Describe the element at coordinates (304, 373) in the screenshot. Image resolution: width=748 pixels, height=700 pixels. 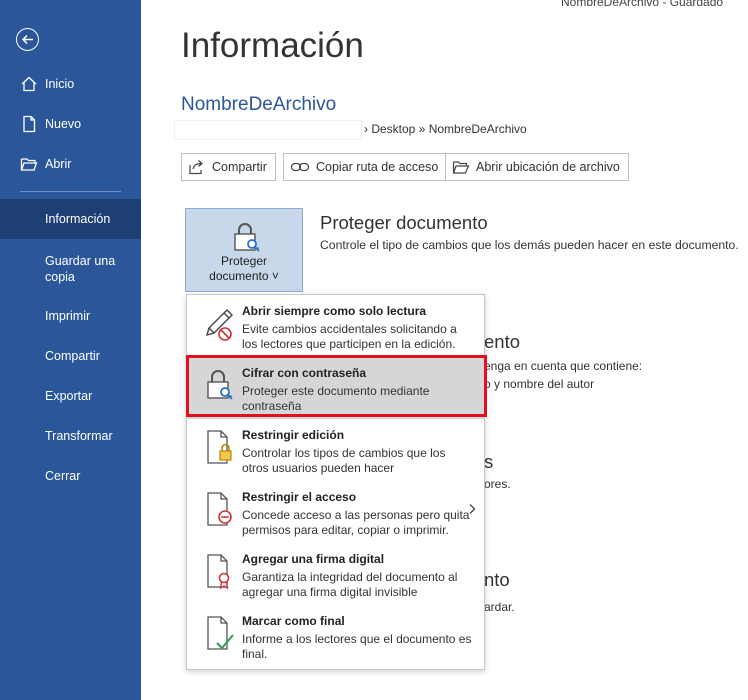
I see `menu-item-title: Cifrar con contraseña` at that location.